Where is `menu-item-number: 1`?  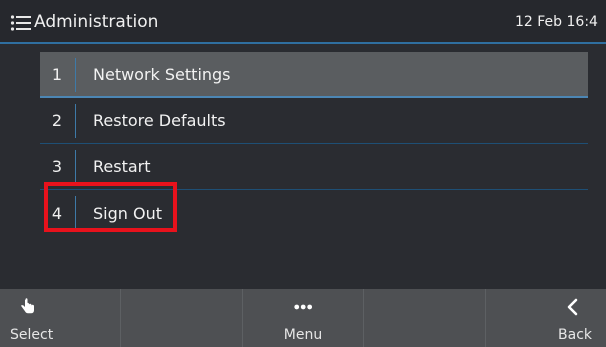 menu-item-number: 1 is located at coordinates (57, 74).